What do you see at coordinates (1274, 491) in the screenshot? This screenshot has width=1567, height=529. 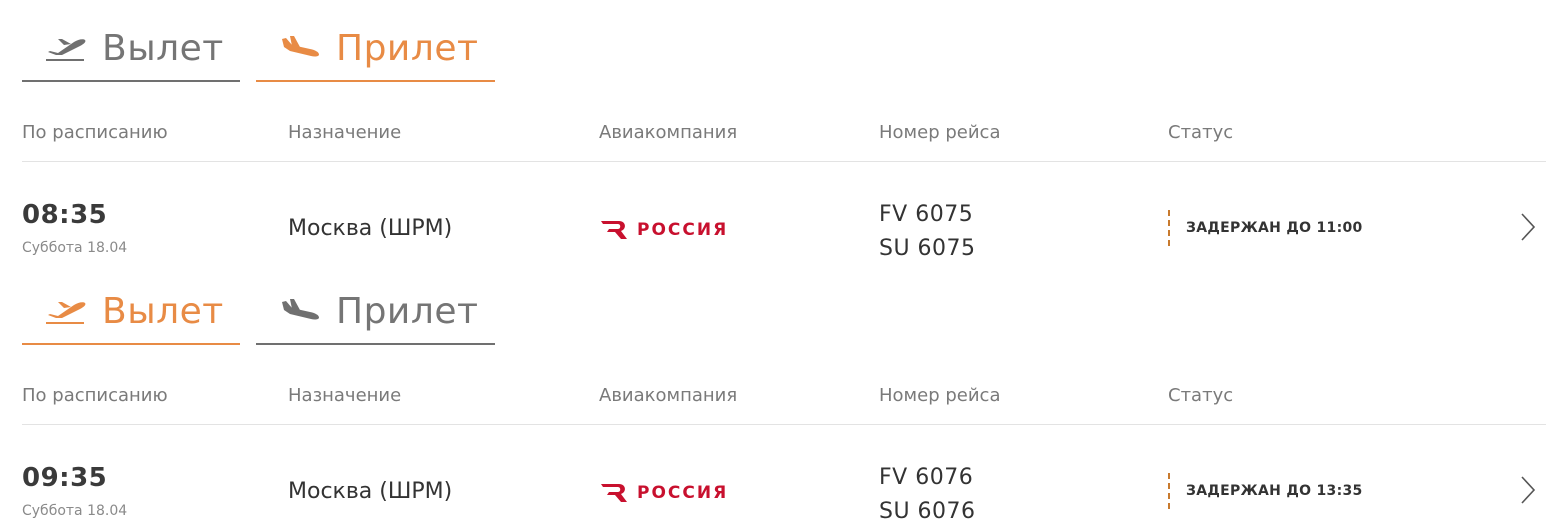 I see `status-text: ЗАДЕРЖАН ДО 13:35` at bounding box center [1274, 491].